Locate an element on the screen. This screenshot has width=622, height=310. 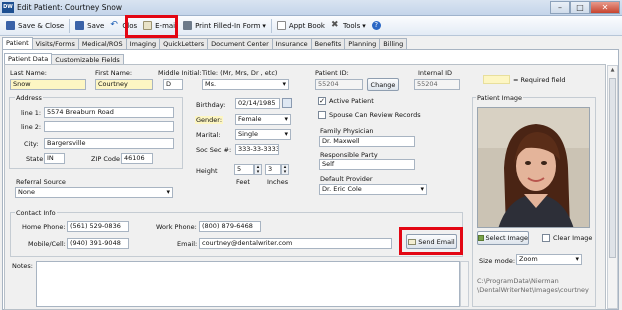
line2-label: line 2: is located at coordinates (31, 127).